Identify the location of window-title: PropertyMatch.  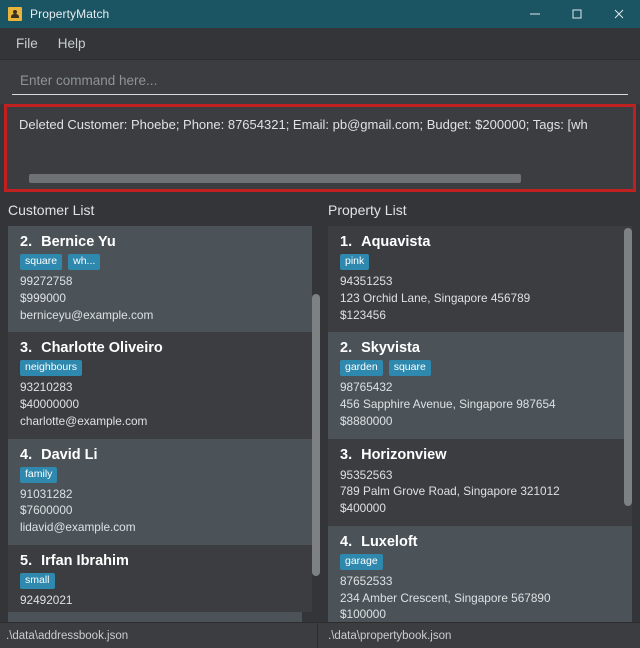
(70, 14).